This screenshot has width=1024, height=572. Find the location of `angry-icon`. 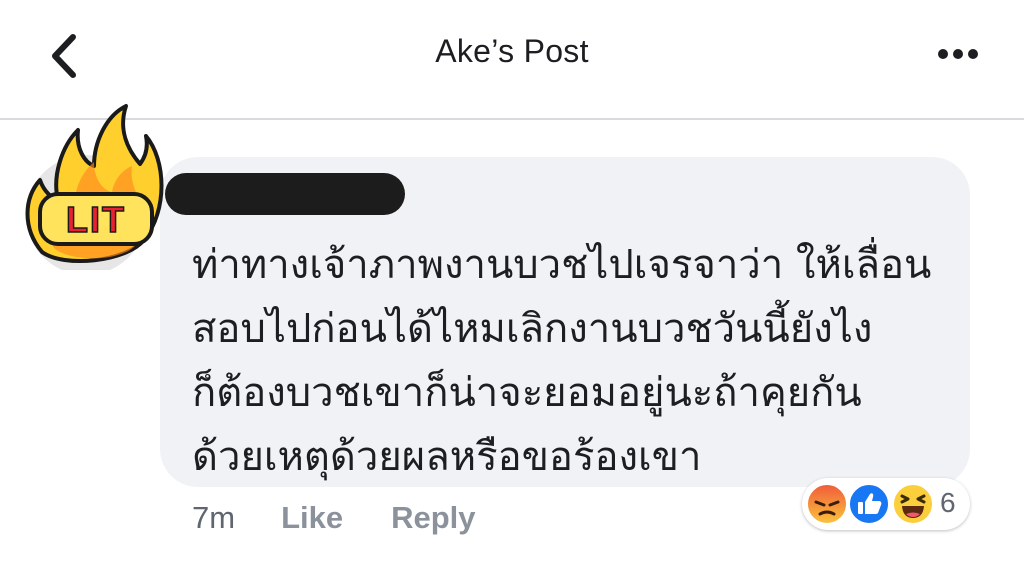

angry-icon is located at coordinates (827, 504).